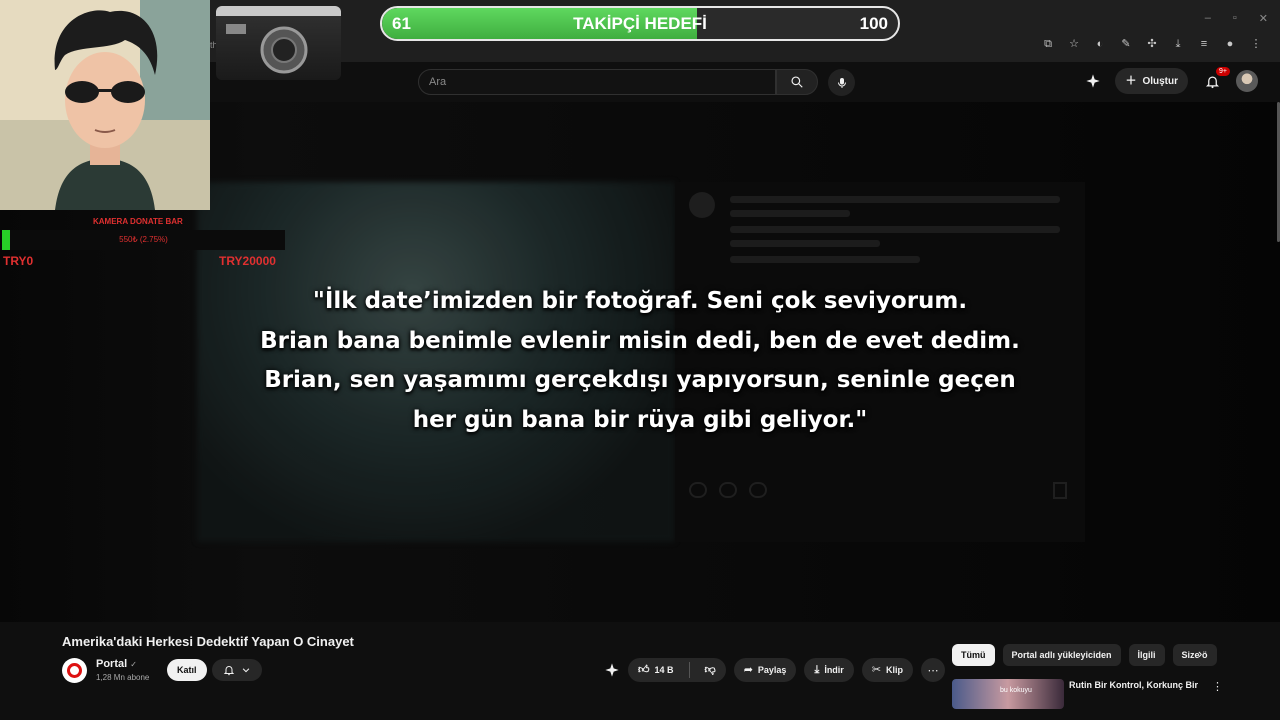 This screenshot has height=720, width=1280. What do you see at coordinates (1204, 44) in the screenshot?
I see `media-icon: ≡` at bounding box center [1204, 44].